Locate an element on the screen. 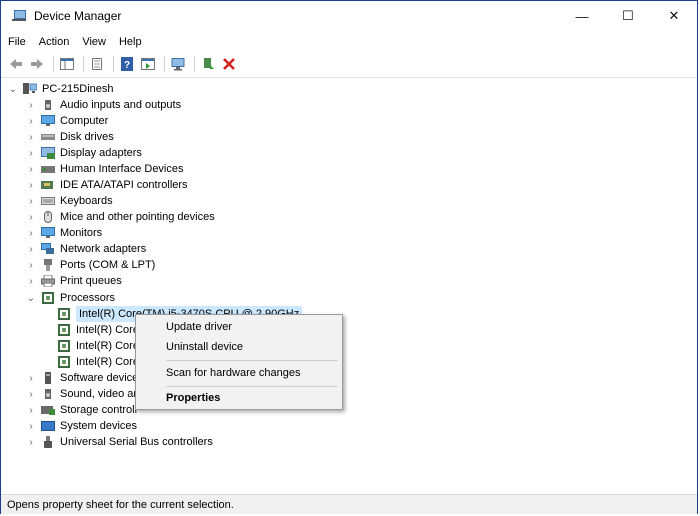 Image resolution: width=700 pixels, height=516 pixels. tree-category: › Keyboards is located at coordinates (69, 201).